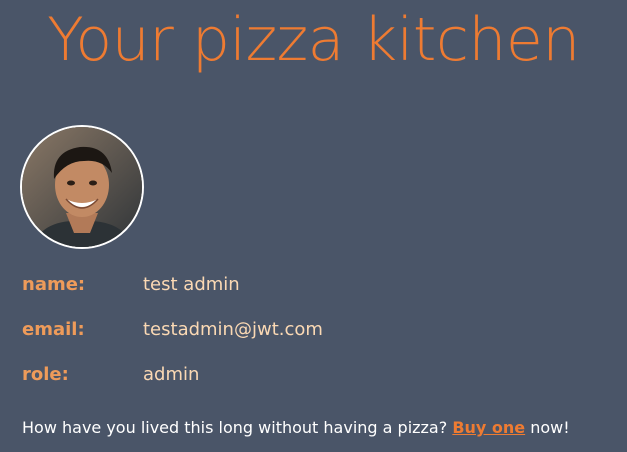 This screenshot has width=627, height=452. I want to click on buy-one-link: Buy one, so click(488, 427).